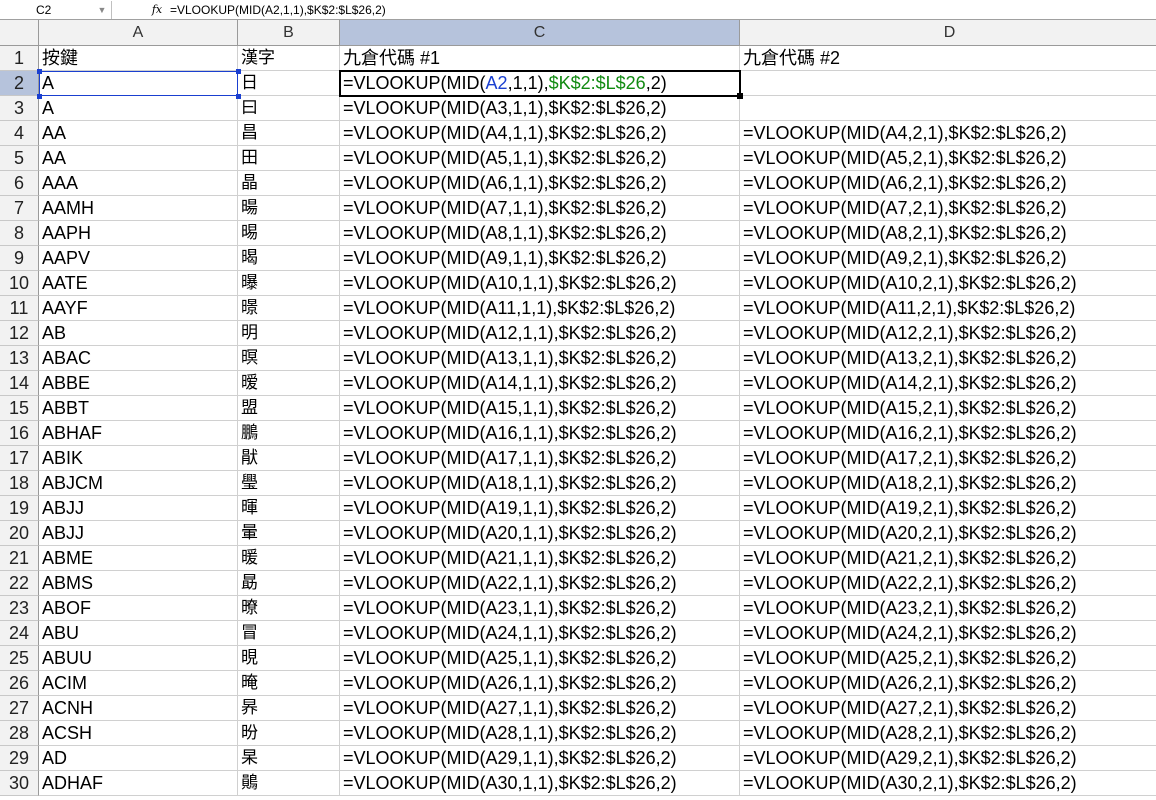 The width and height of the screenshot is (1156, 800). I want to click on fx-icon: fx, so click(157, 10).